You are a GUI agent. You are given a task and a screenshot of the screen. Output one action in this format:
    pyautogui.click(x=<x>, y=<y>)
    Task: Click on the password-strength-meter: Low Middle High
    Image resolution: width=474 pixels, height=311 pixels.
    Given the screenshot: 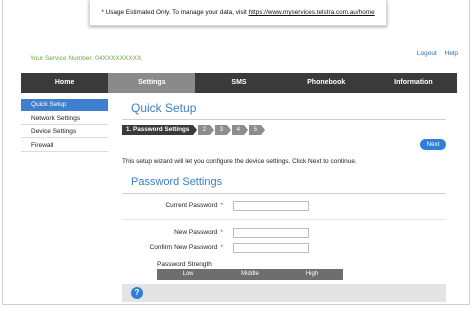 What is the action you would take?
    pyautogui.click(x=250, y=274)
    